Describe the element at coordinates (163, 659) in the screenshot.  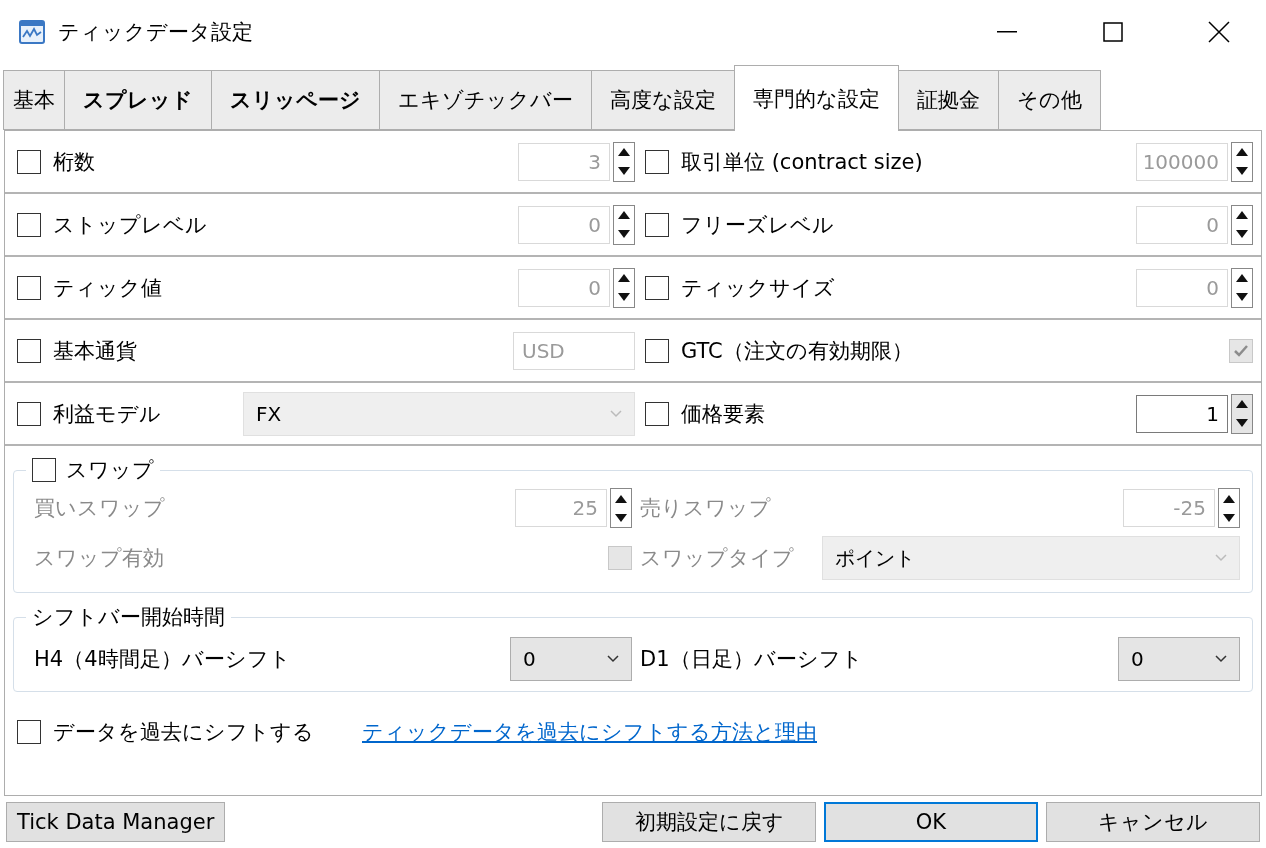
I see `option-label: H4（4時間足）バーシフト` at that location.